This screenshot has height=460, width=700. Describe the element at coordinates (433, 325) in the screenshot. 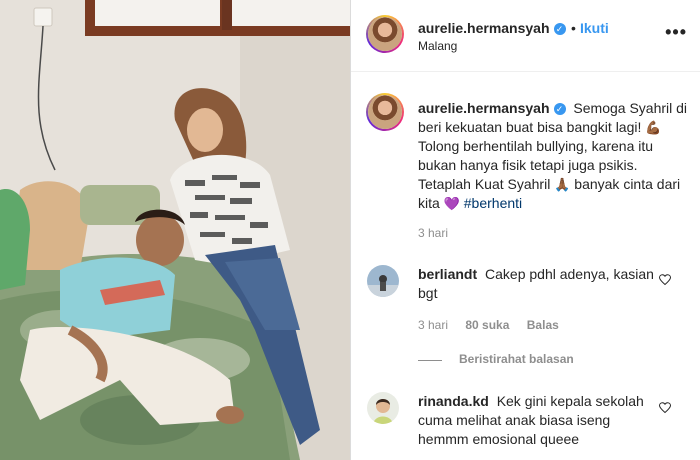

I see `comment-timestamp: 3 hari` at that location.